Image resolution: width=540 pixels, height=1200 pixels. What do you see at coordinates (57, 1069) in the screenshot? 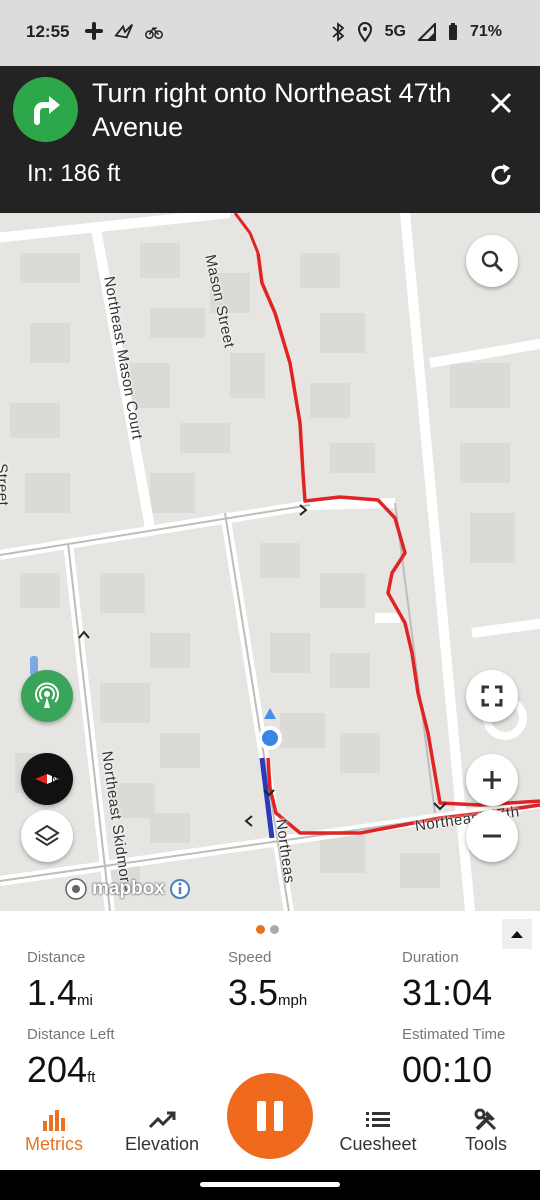
I see `metric-distance-left-number: 204` at bounding box center [57, 1069].